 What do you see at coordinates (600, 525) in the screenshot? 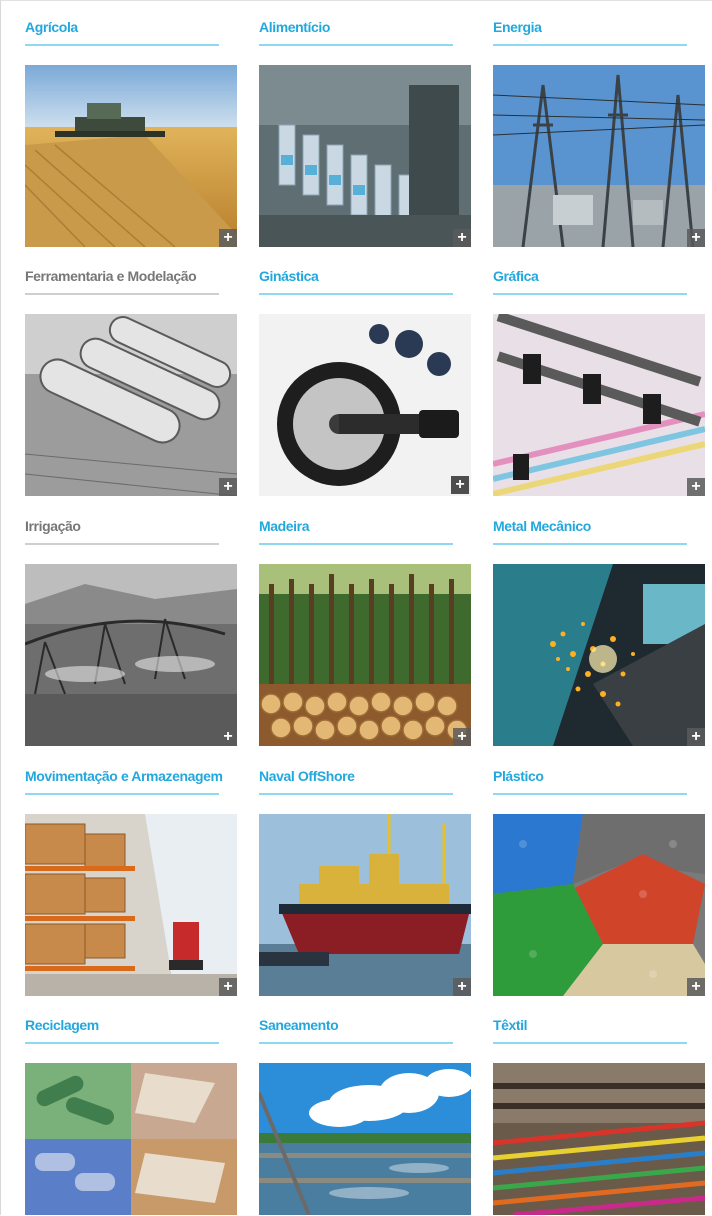
I see `sector-title: Metal Mecânico` at bounding box center [600, 525].